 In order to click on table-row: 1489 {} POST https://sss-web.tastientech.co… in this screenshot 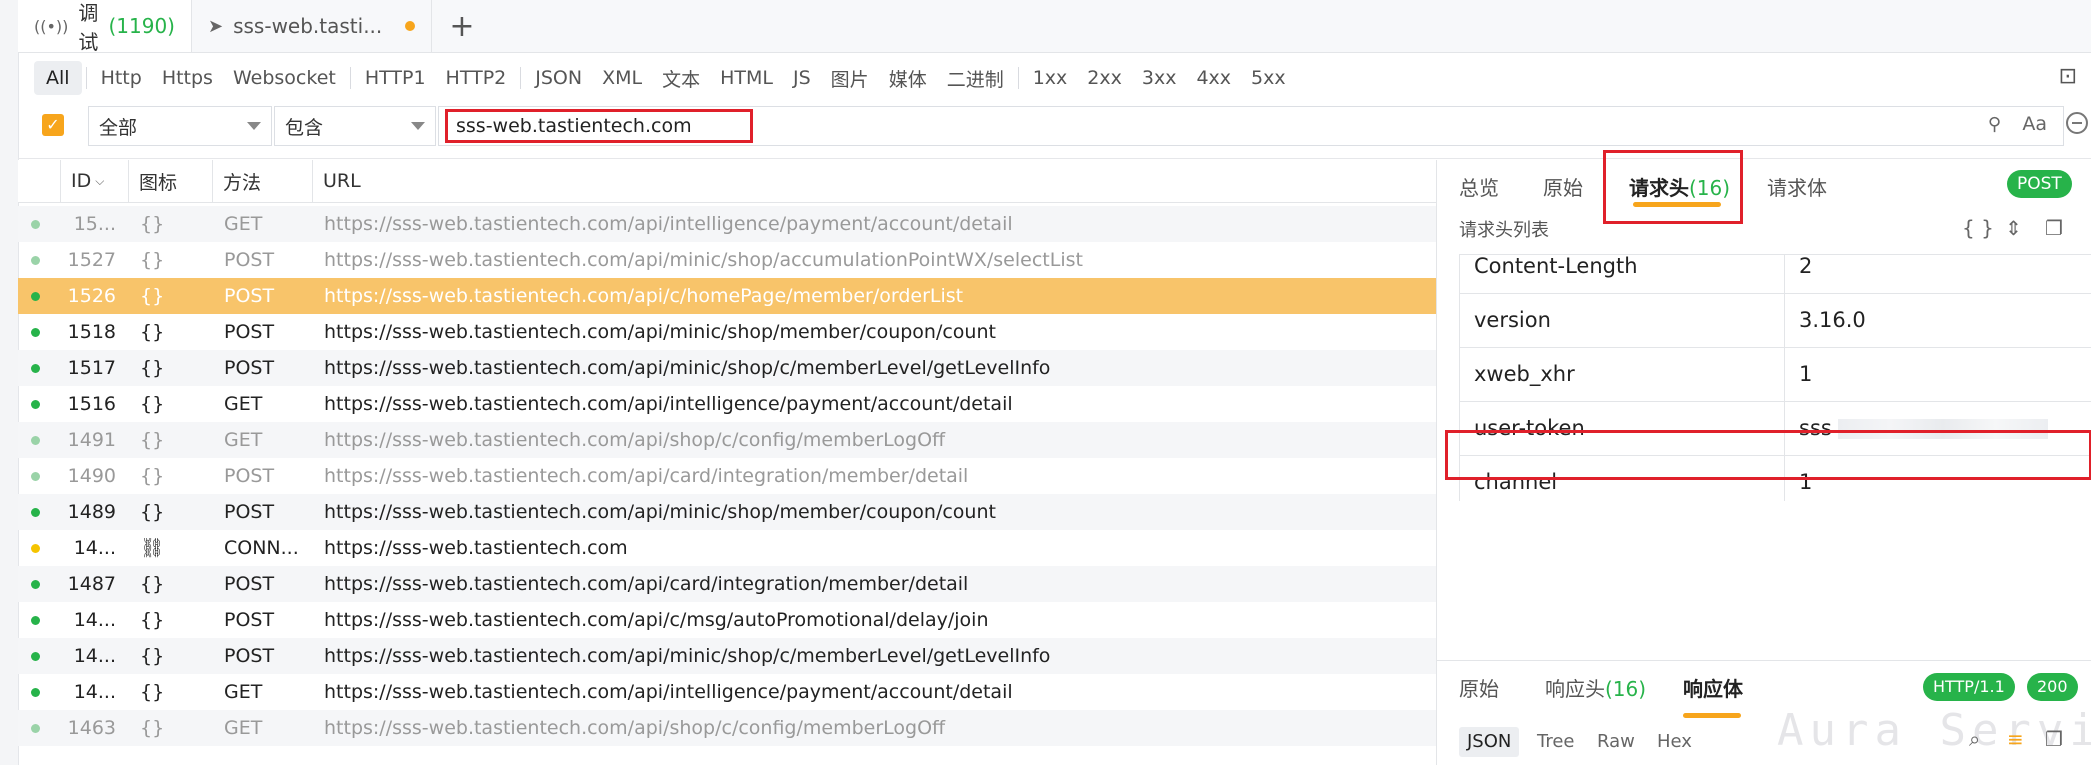, I will do `click(727, 512)`.